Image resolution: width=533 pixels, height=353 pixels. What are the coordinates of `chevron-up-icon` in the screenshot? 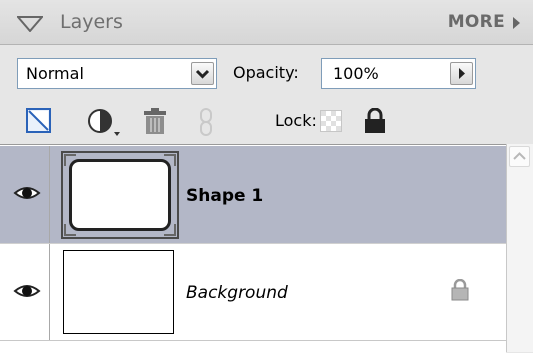 It's located at (519, 156).